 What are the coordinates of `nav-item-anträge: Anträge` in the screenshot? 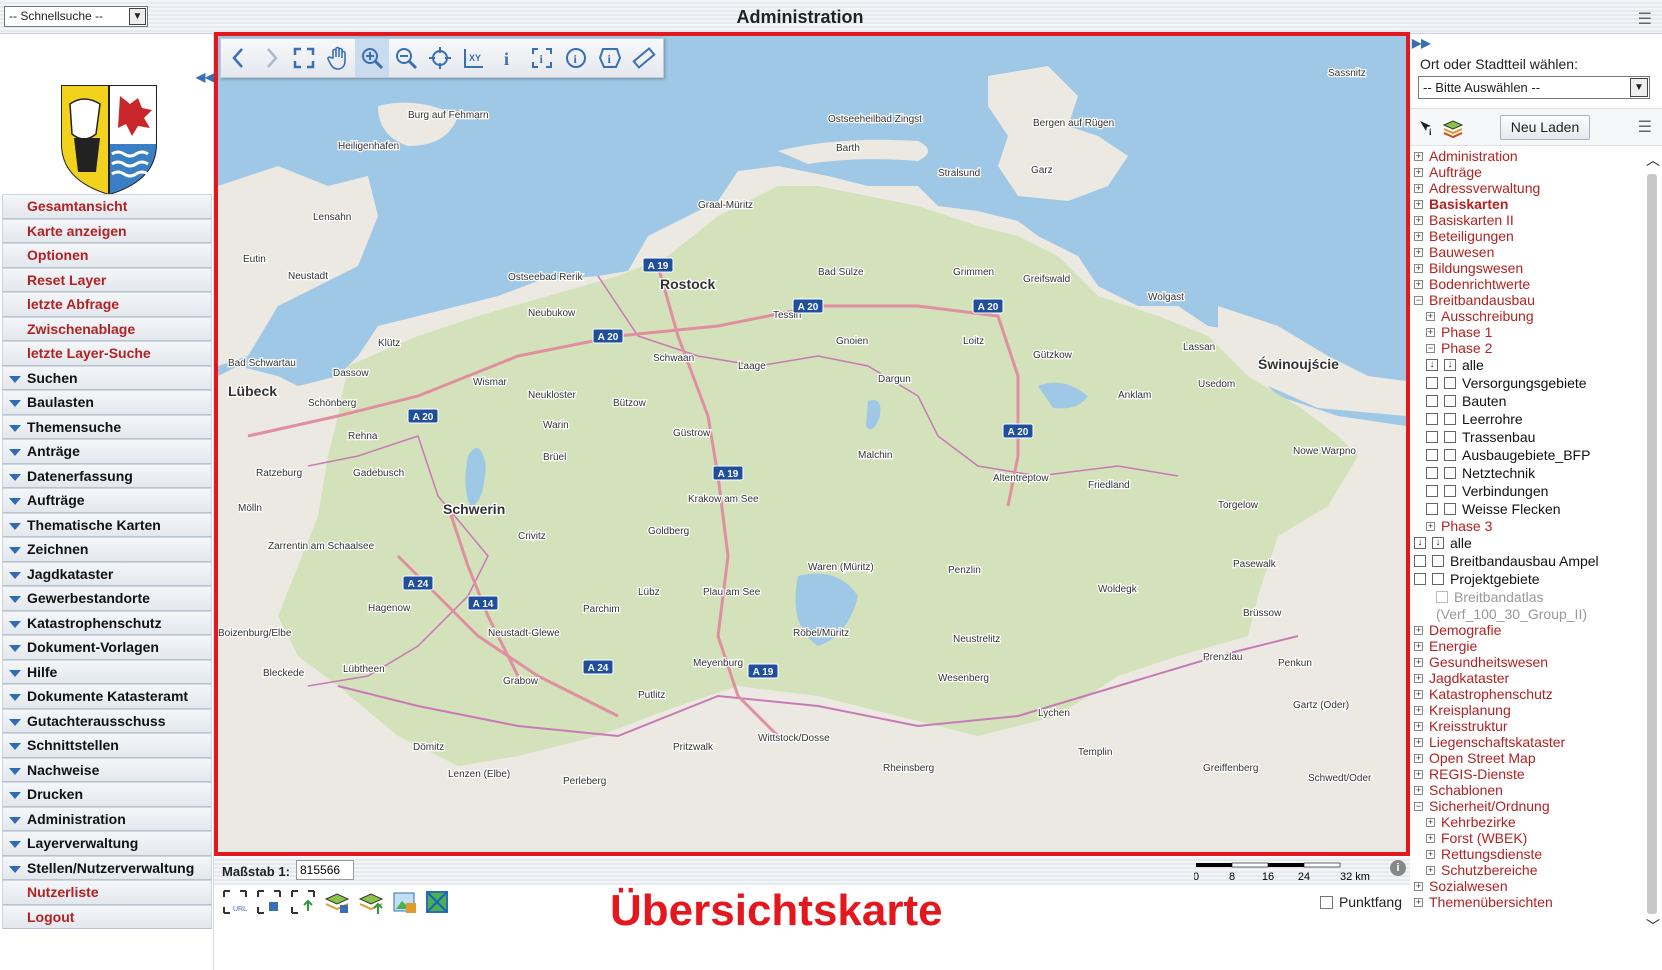 It's located at (107, 451).